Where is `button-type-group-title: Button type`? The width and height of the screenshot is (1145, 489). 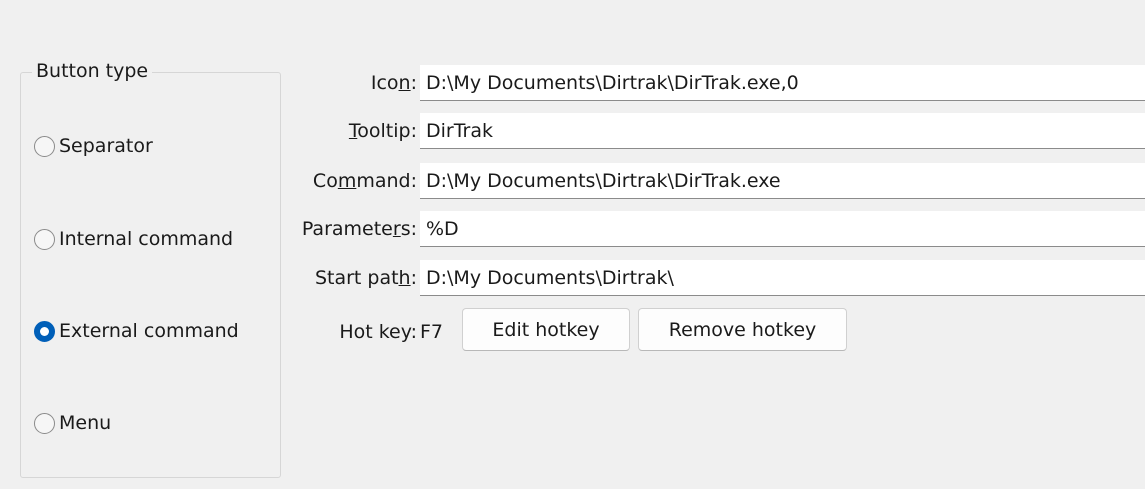
button-type-group-title: Button type is located at coordinates (92, 71).